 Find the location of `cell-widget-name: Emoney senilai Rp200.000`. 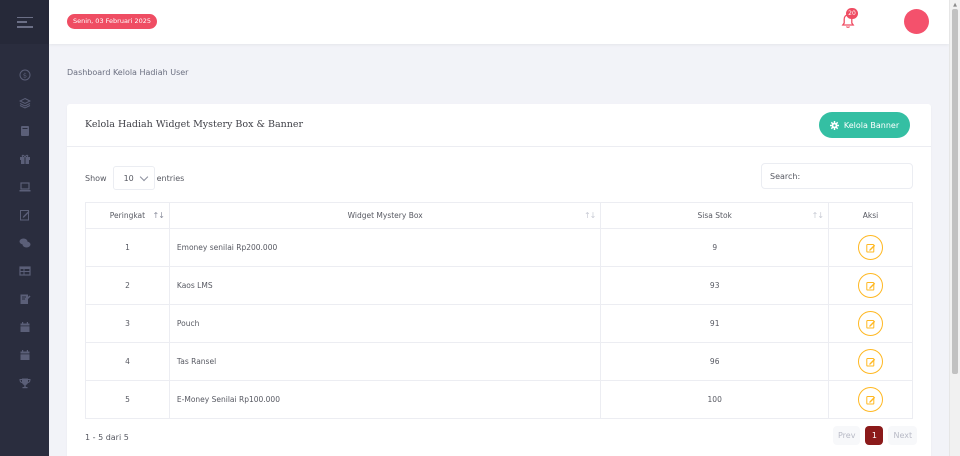

cell-widget-name: Emoney senilai Rp200.000 is located at coordinates (385, 247).